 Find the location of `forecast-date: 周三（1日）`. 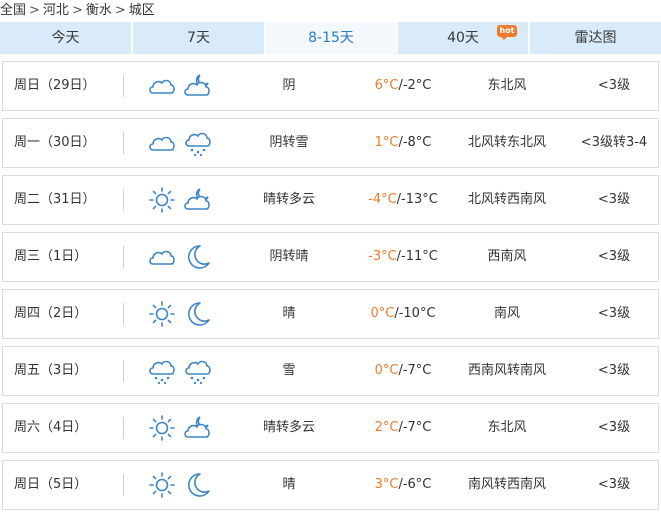

forecast-date: 周三（1日） is located at coordinates (51, 256).